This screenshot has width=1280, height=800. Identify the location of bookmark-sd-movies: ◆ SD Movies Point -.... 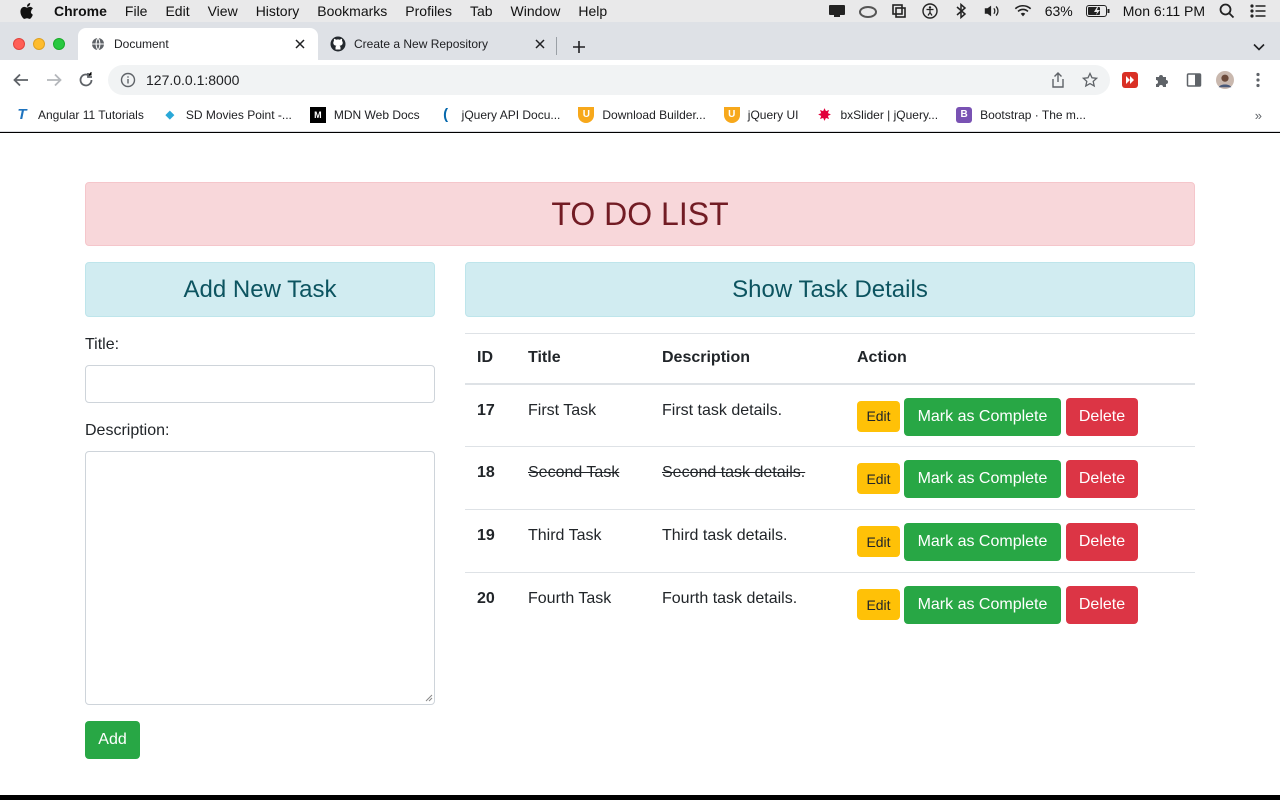
(227, 115).